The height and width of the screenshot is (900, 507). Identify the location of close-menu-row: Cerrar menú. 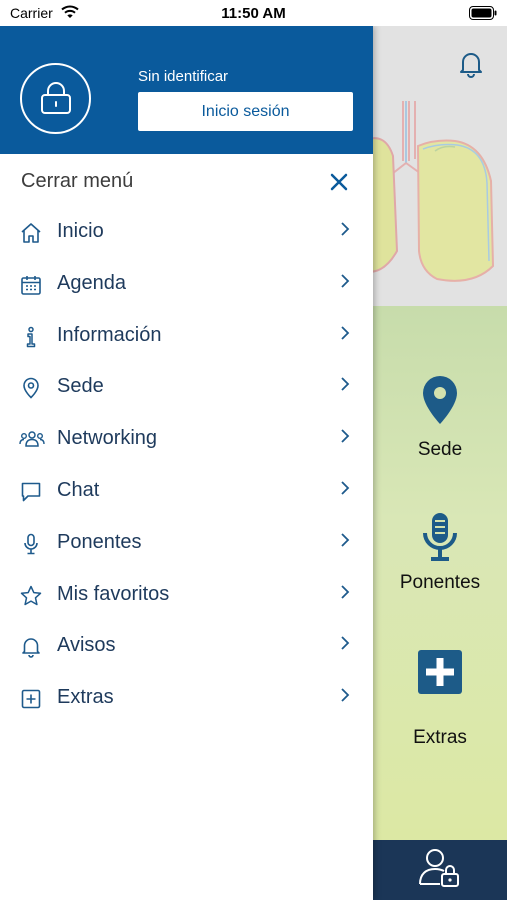
(186, 182).